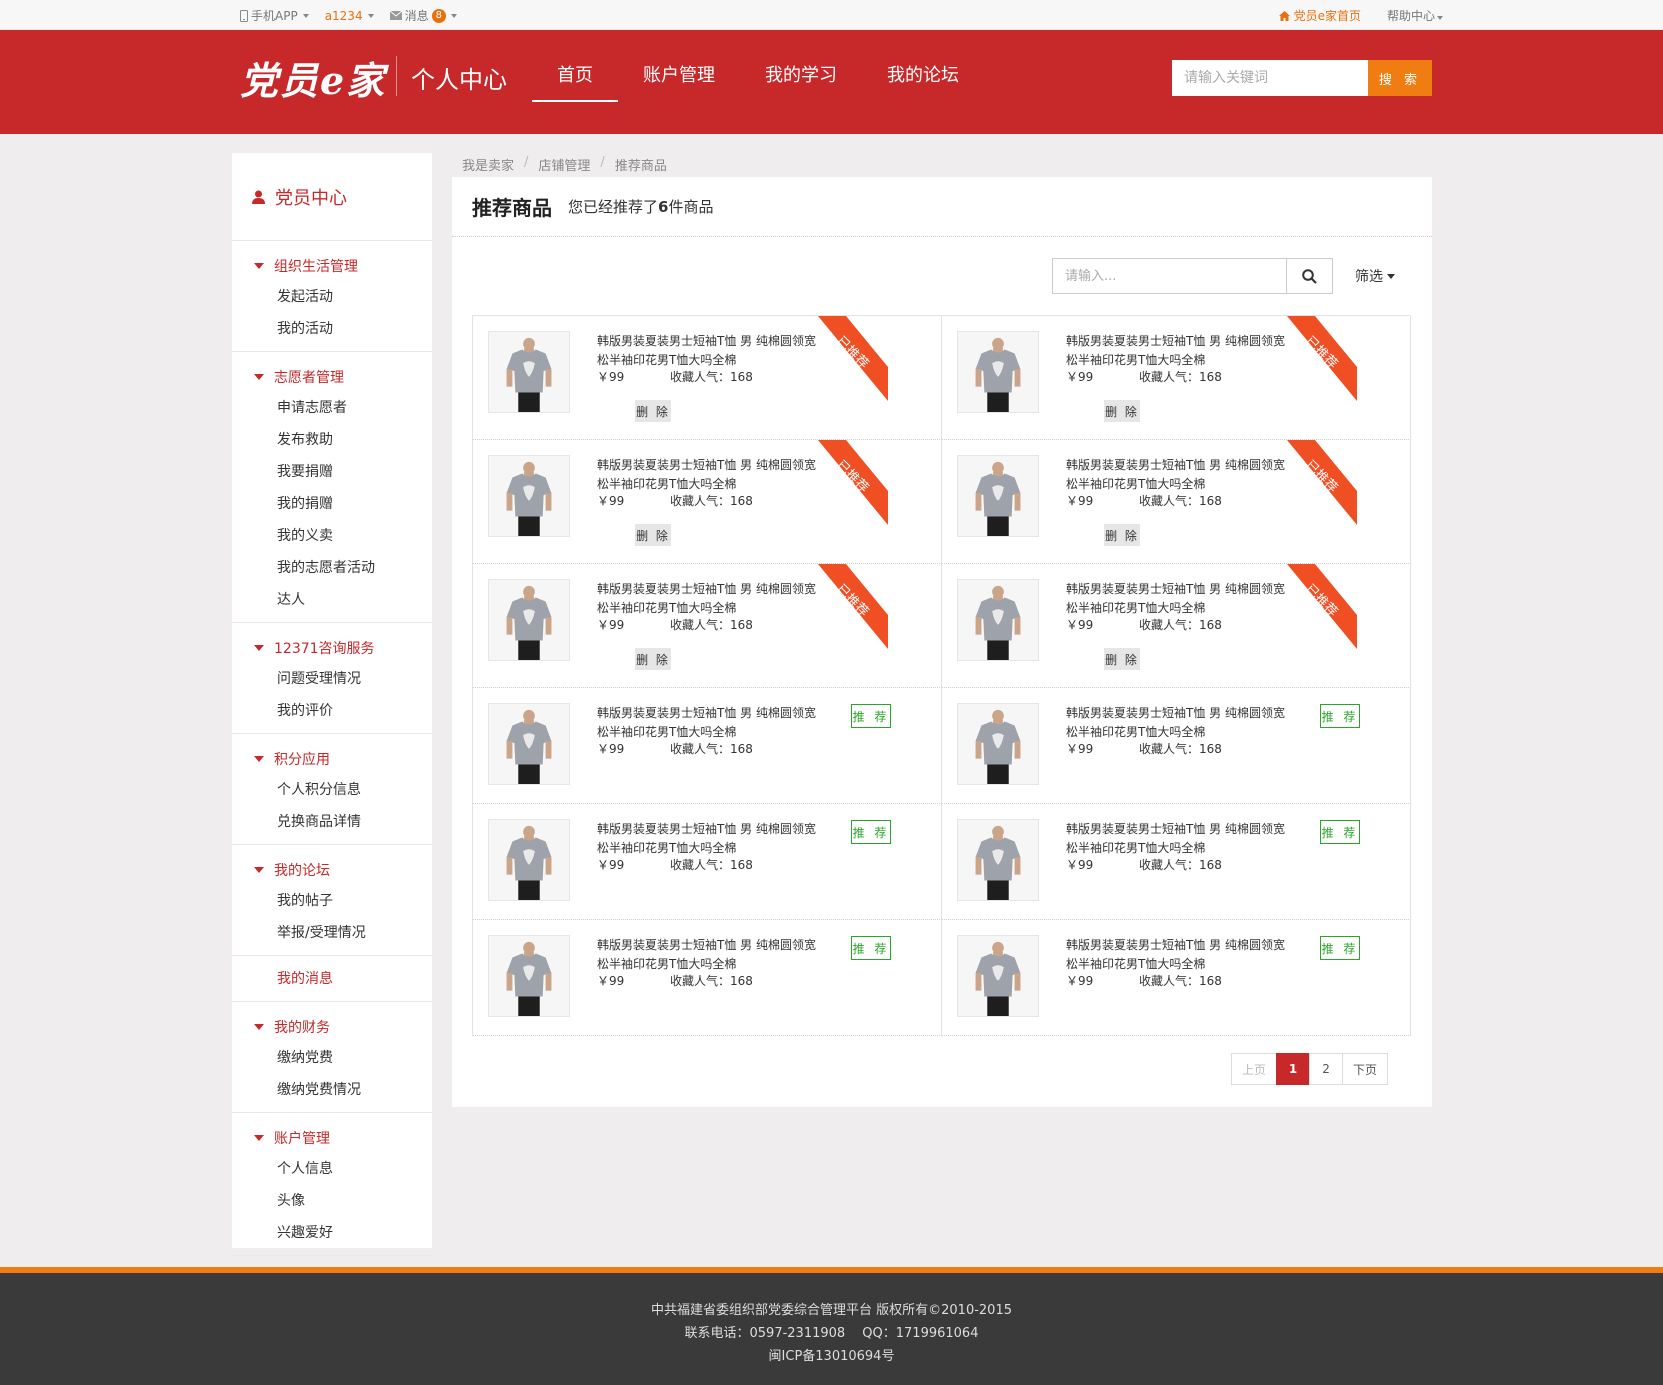 This screenshot has width=1663, height=1385. I want to click on sidebar-item: 兴趣爱好, so click(332, 1233).